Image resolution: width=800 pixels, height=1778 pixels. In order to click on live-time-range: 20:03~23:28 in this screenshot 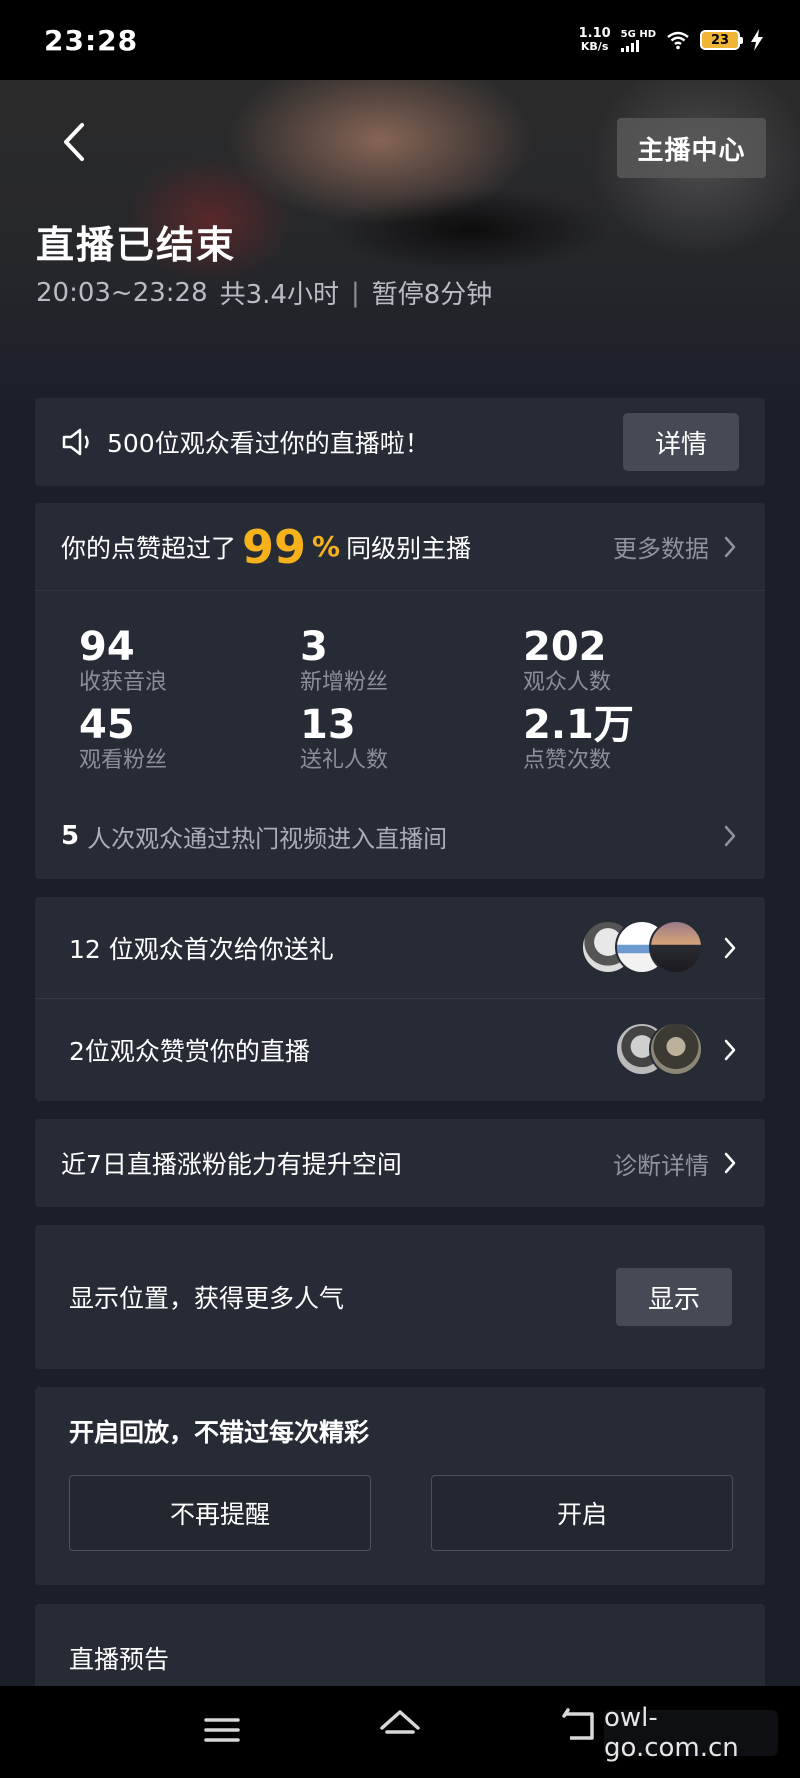, I will do `click(122, 292)`.